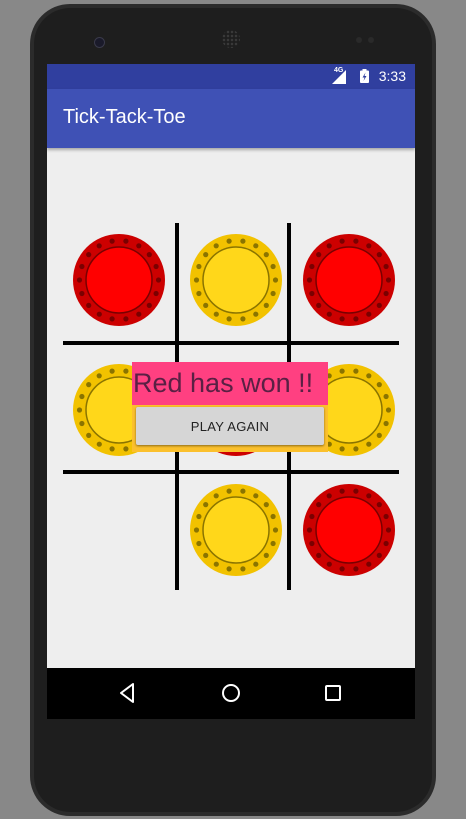 The width and height of the screenshot is (466, 819). Describe the element at coordinates (333, 693) in the screenshot. I see `recents-icon` at that location.